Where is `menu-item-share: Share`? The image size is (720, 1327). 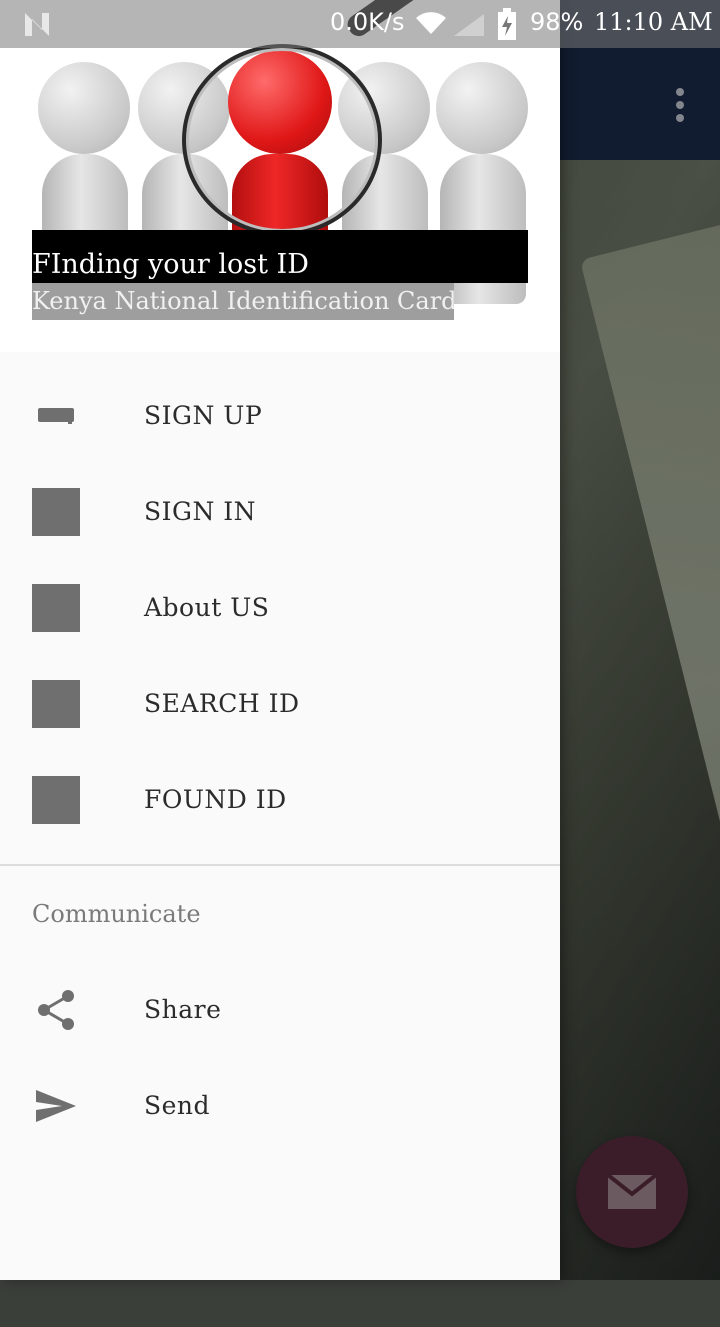
menu-item-share: Share is located at coordinates (280, 1010).